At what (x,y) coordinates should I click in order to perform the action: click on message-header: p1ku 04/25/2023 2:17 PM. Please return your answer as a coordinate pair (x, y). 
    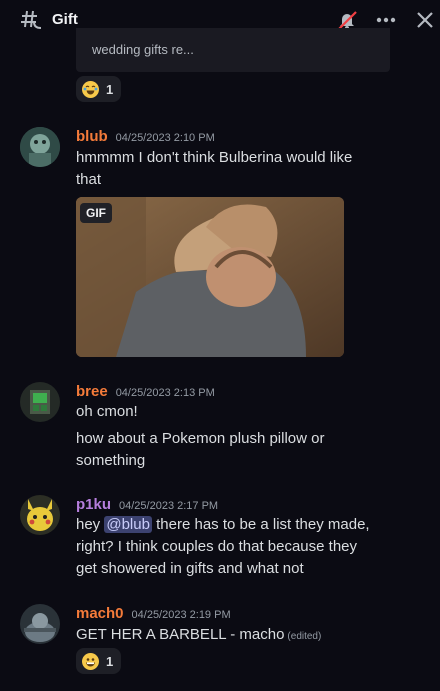
    Looking at the image, I should click on (147, 504).